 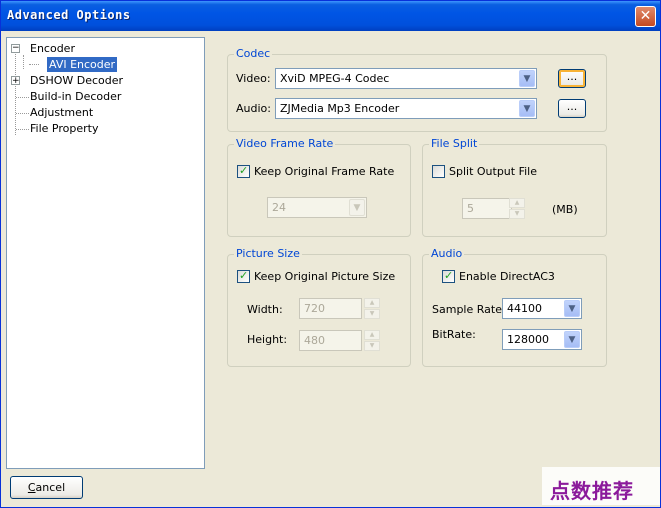 I want to click on sample-rate-select: 44100 ▼, so click(x=542, y=308).